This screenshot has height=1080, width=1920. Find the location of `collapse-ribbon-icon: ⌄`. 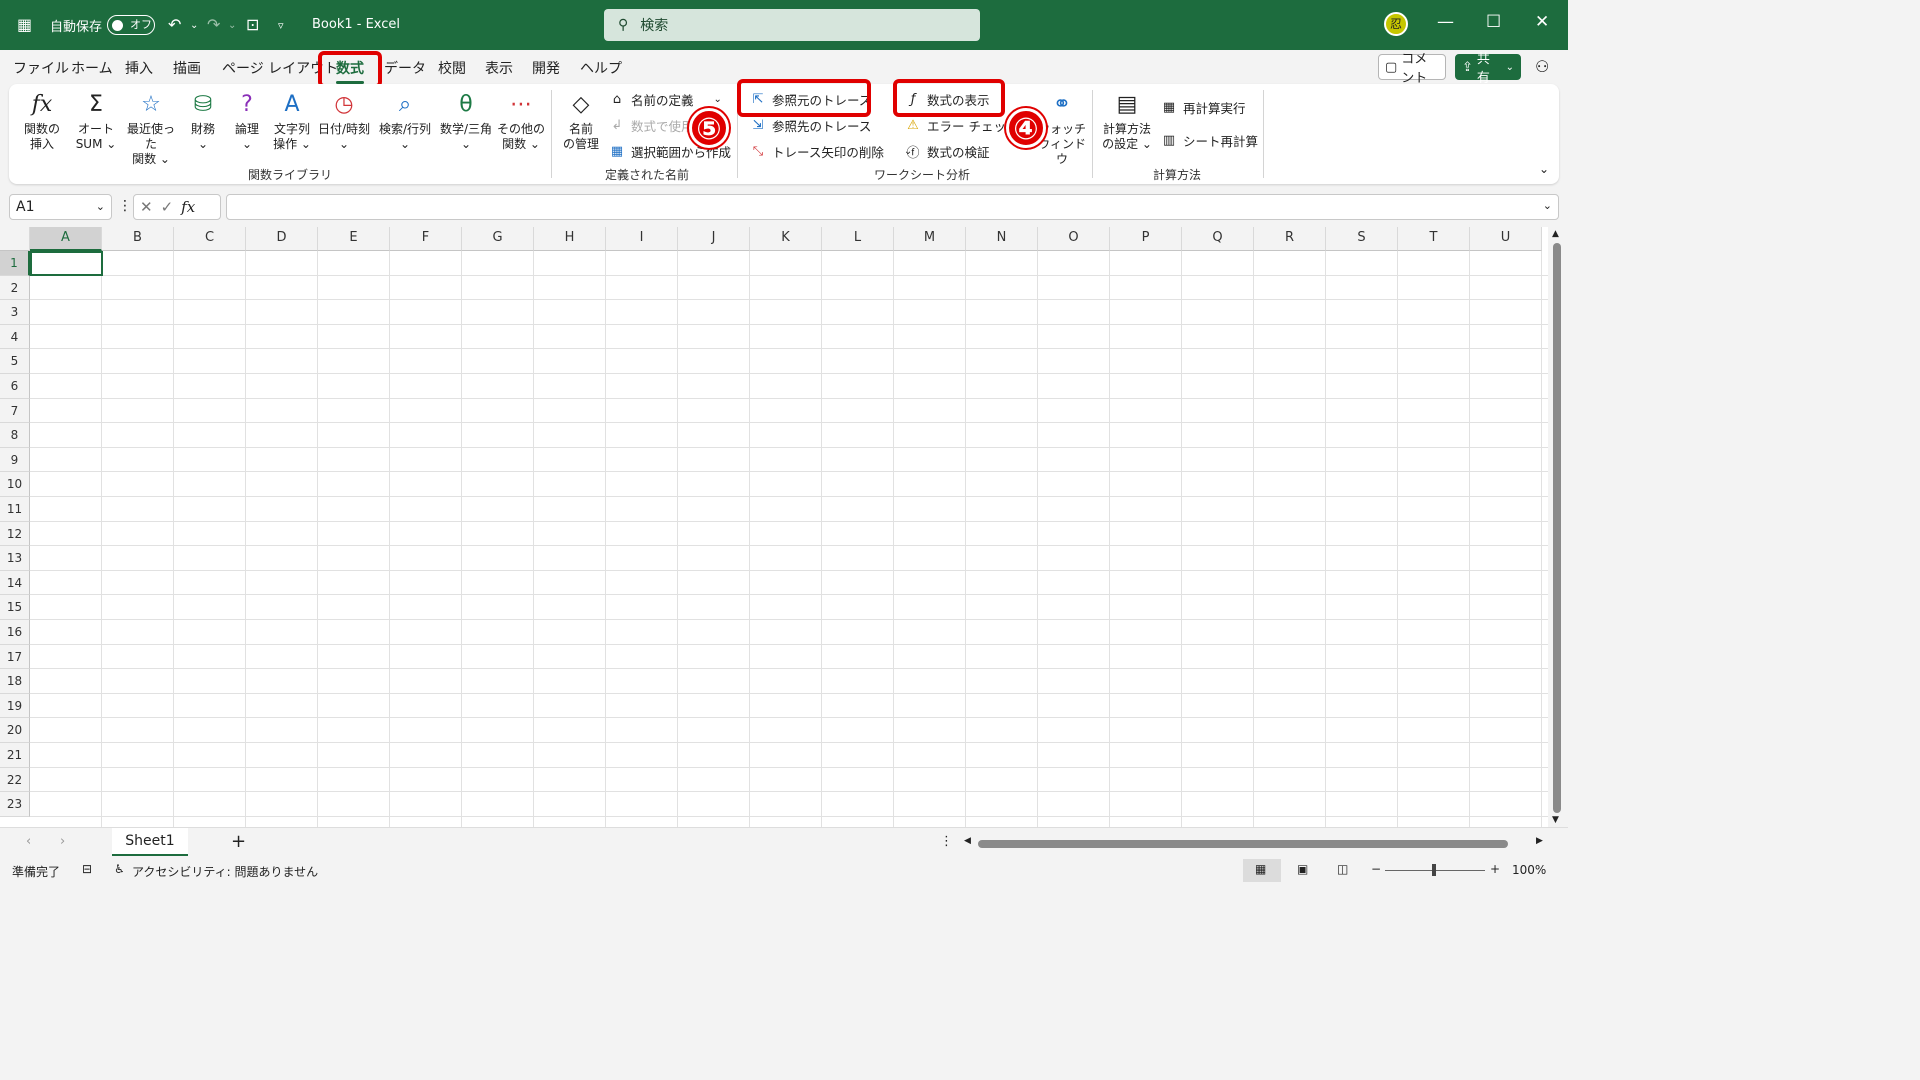

collapse-ribbon-icon: ⌄ is located at coordinates (1544, 169).